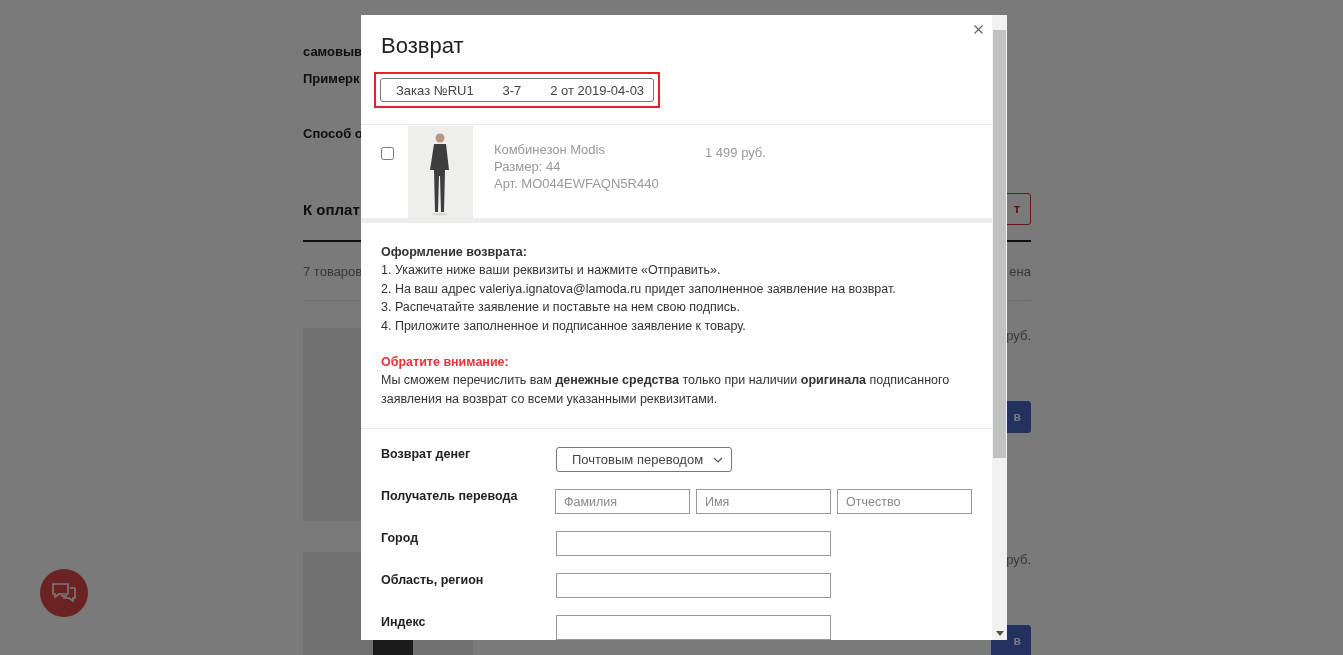  What do you see at coordinates (999, 244) in the screenshot?
I see `scrollbar-thumb` at bounding box center [999, 244].